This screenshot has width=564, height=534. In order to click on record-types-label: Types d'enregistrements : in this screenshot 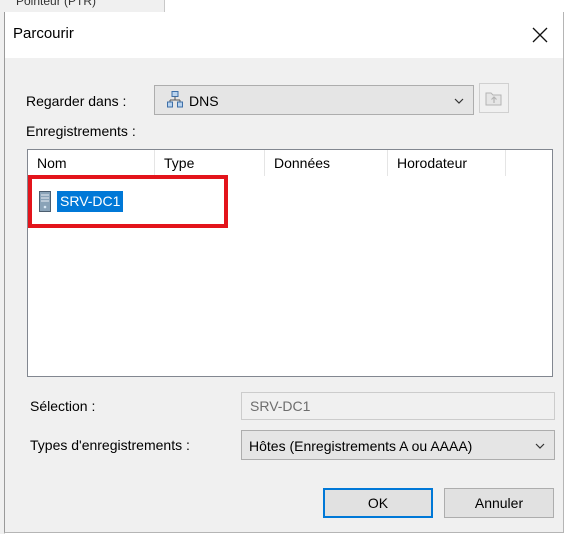, I will do `click(110, 445)`.